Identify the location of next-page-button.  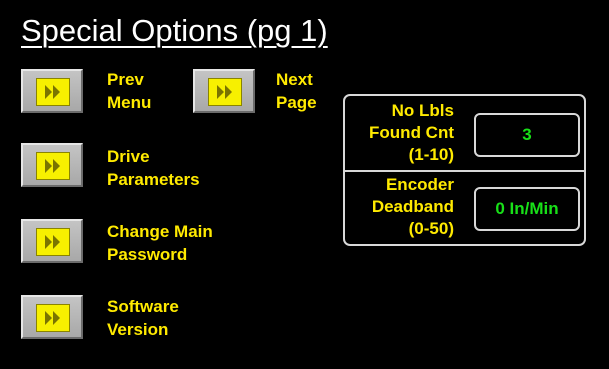
(224, 91).